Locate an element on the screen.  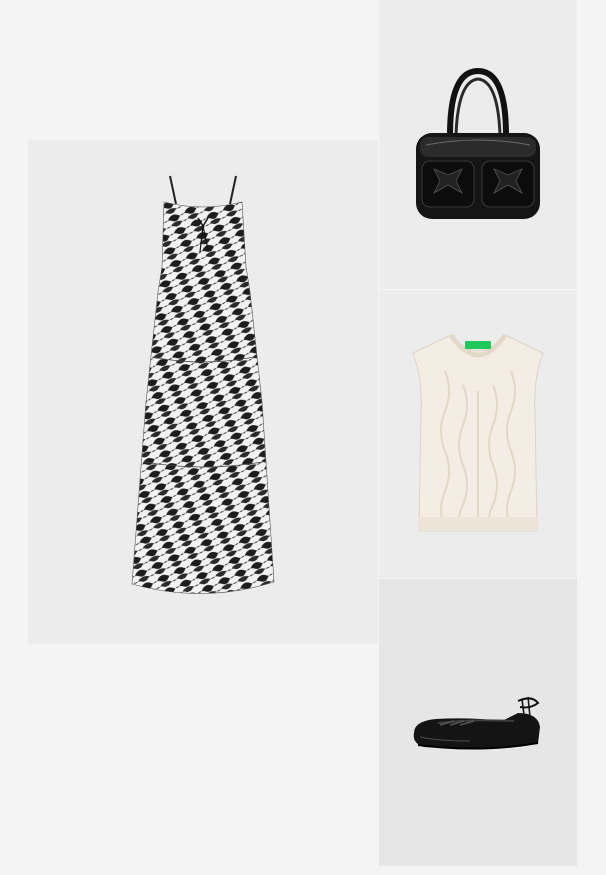
black-leather-shoulder-bag-icon is located at coordinates (478, 143).